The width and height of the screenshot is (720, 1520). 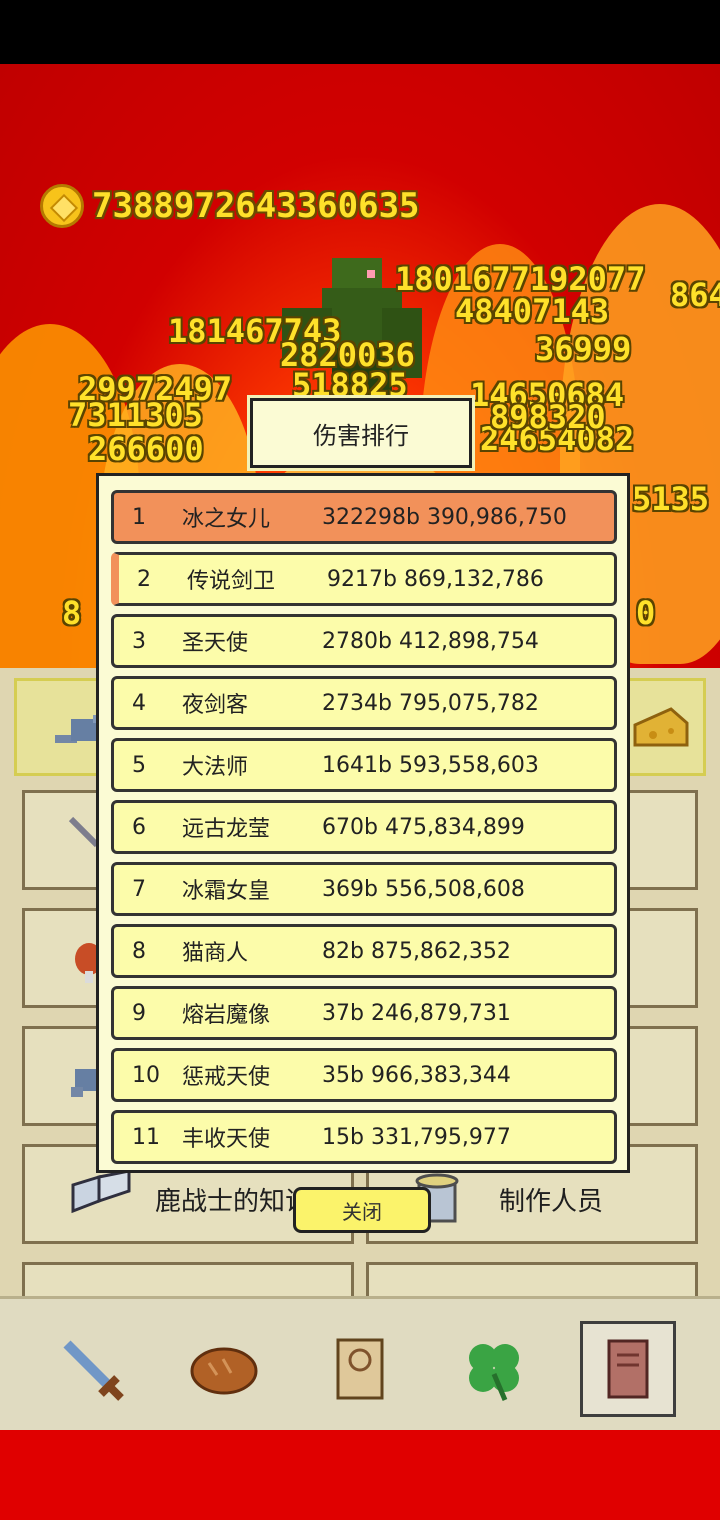 I want to click on damage-value: 322298b 390,986,750, so click(x=444, y=517).